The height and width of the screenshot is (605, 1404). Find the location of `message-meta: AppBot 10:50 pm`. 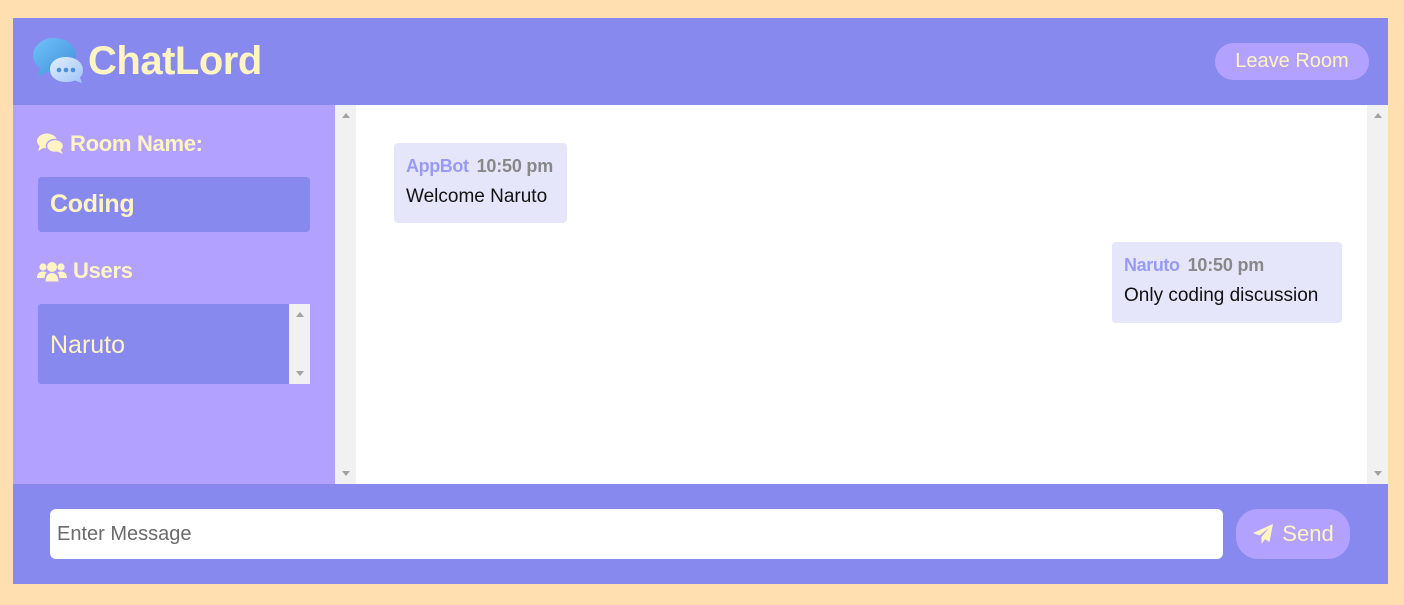

message-meta: AppBot 10:50 pm is located at coordinates (480, 166).